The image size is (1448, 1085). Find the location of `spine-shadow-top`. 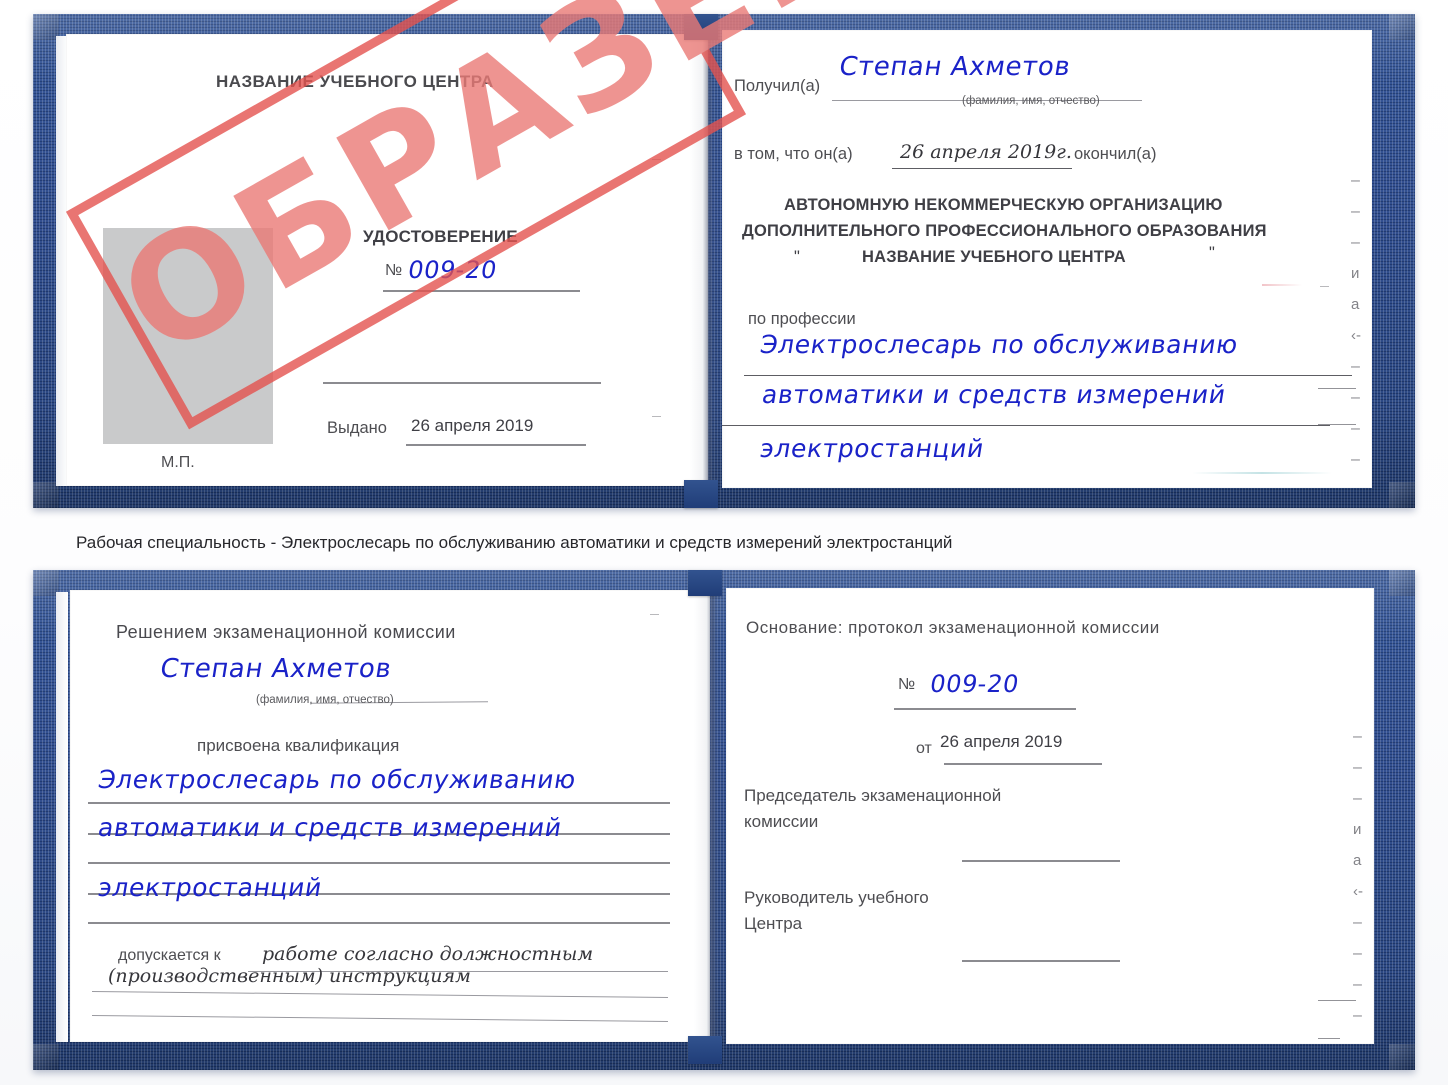

spine-shadow-top is located at coordinates (708, 260).